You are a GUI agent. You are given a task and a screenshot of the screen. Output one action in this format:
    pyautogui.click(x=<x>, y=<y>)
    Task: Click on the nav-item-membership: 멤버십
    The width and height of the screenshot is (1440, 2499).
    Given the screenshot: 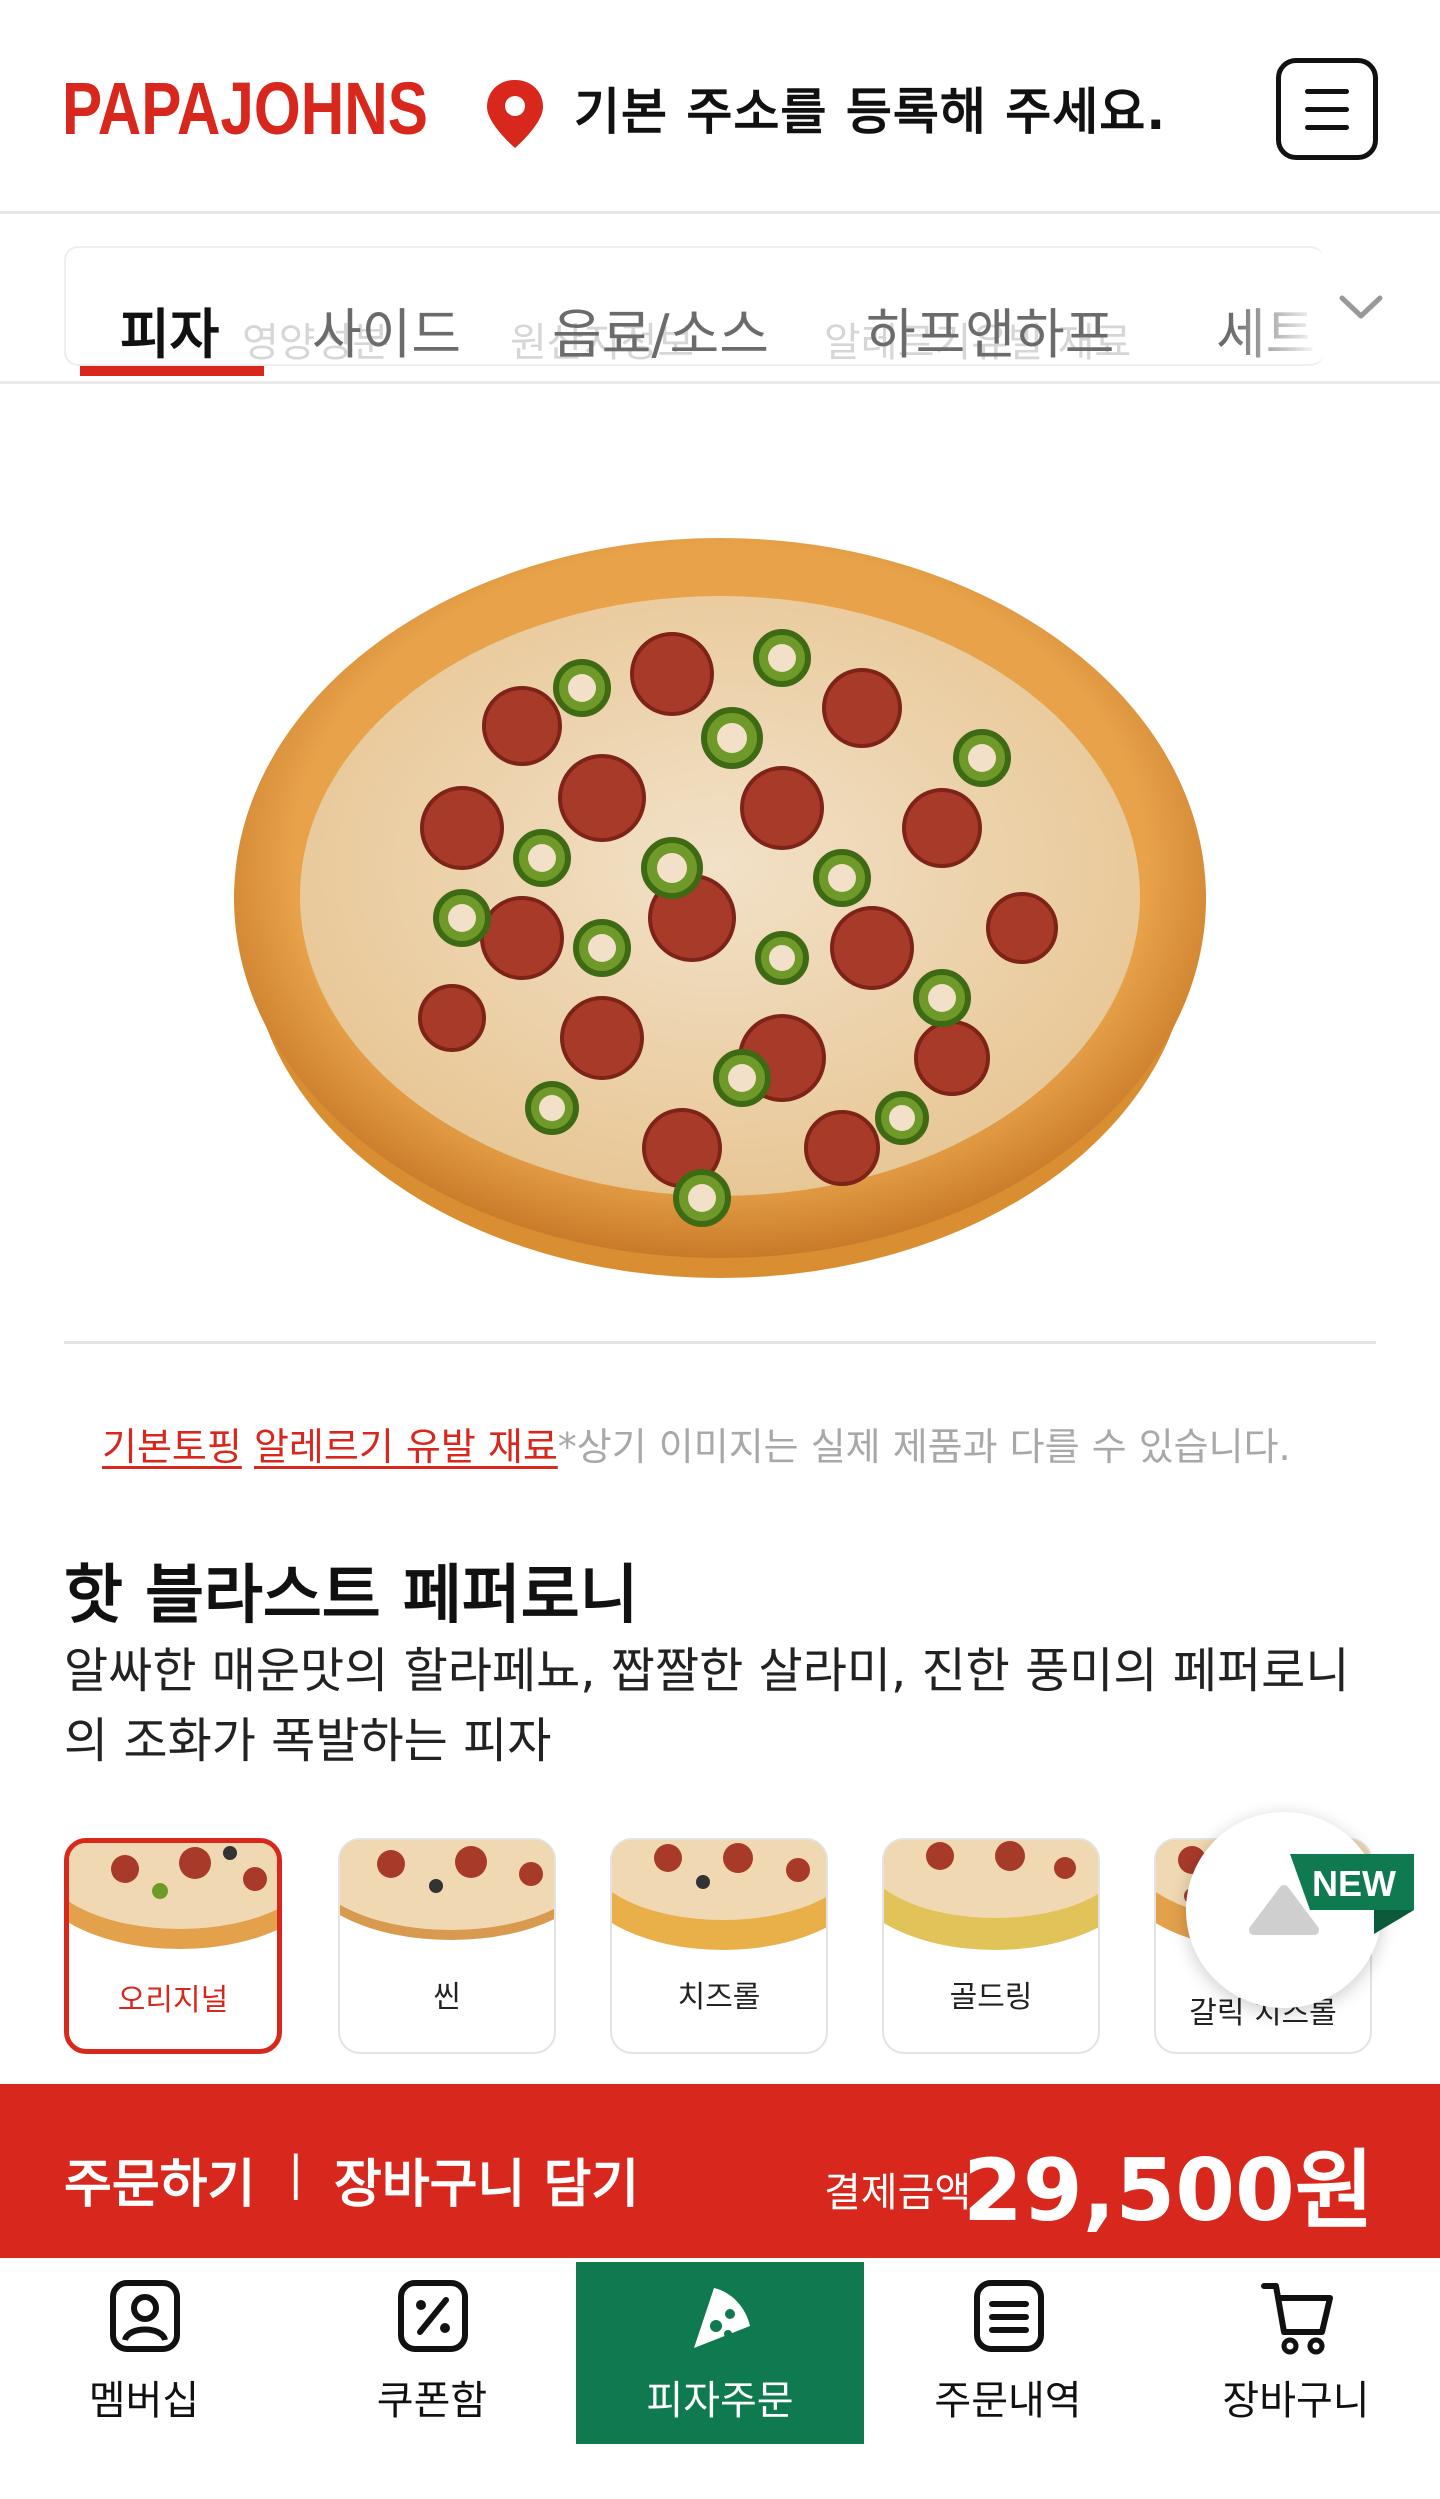 What is the action you would take?
    pyautogui.click(x=144, y=2353)
    